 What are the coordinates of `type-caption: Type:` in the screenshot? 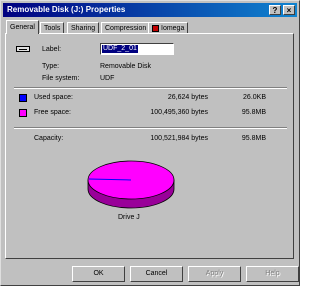 It's located at (51, 66).